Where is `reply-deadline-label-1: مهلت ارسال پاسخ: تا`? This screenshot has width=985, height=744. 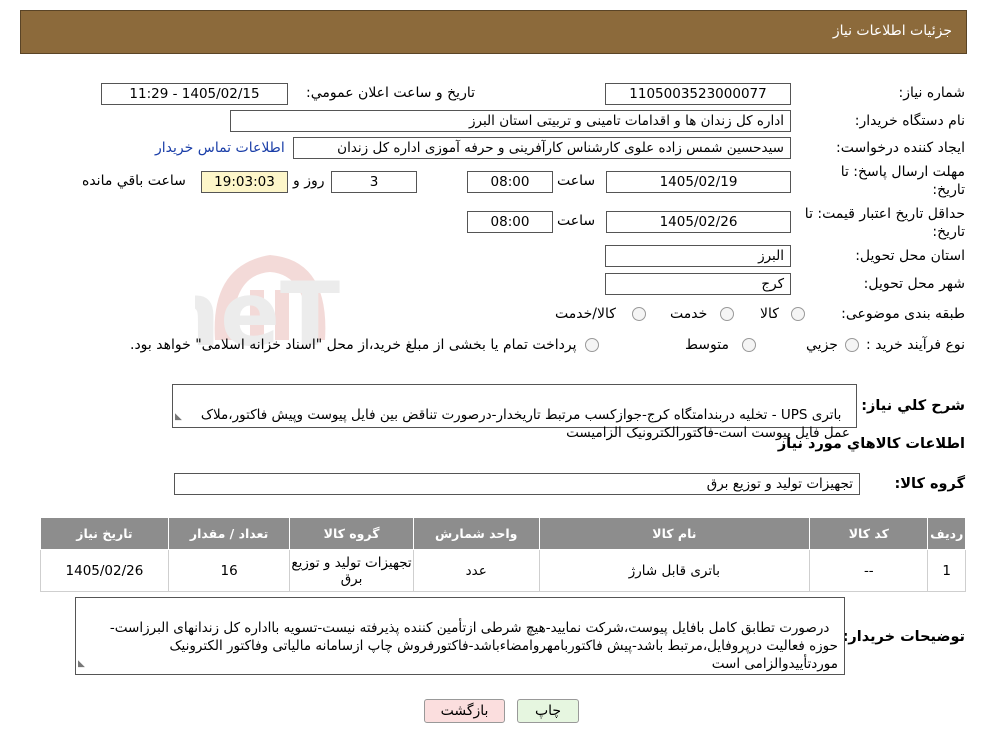 reply-deadline-label-1: مهلت ارسال پاسخ: تا is located at coordinates (902, 172).